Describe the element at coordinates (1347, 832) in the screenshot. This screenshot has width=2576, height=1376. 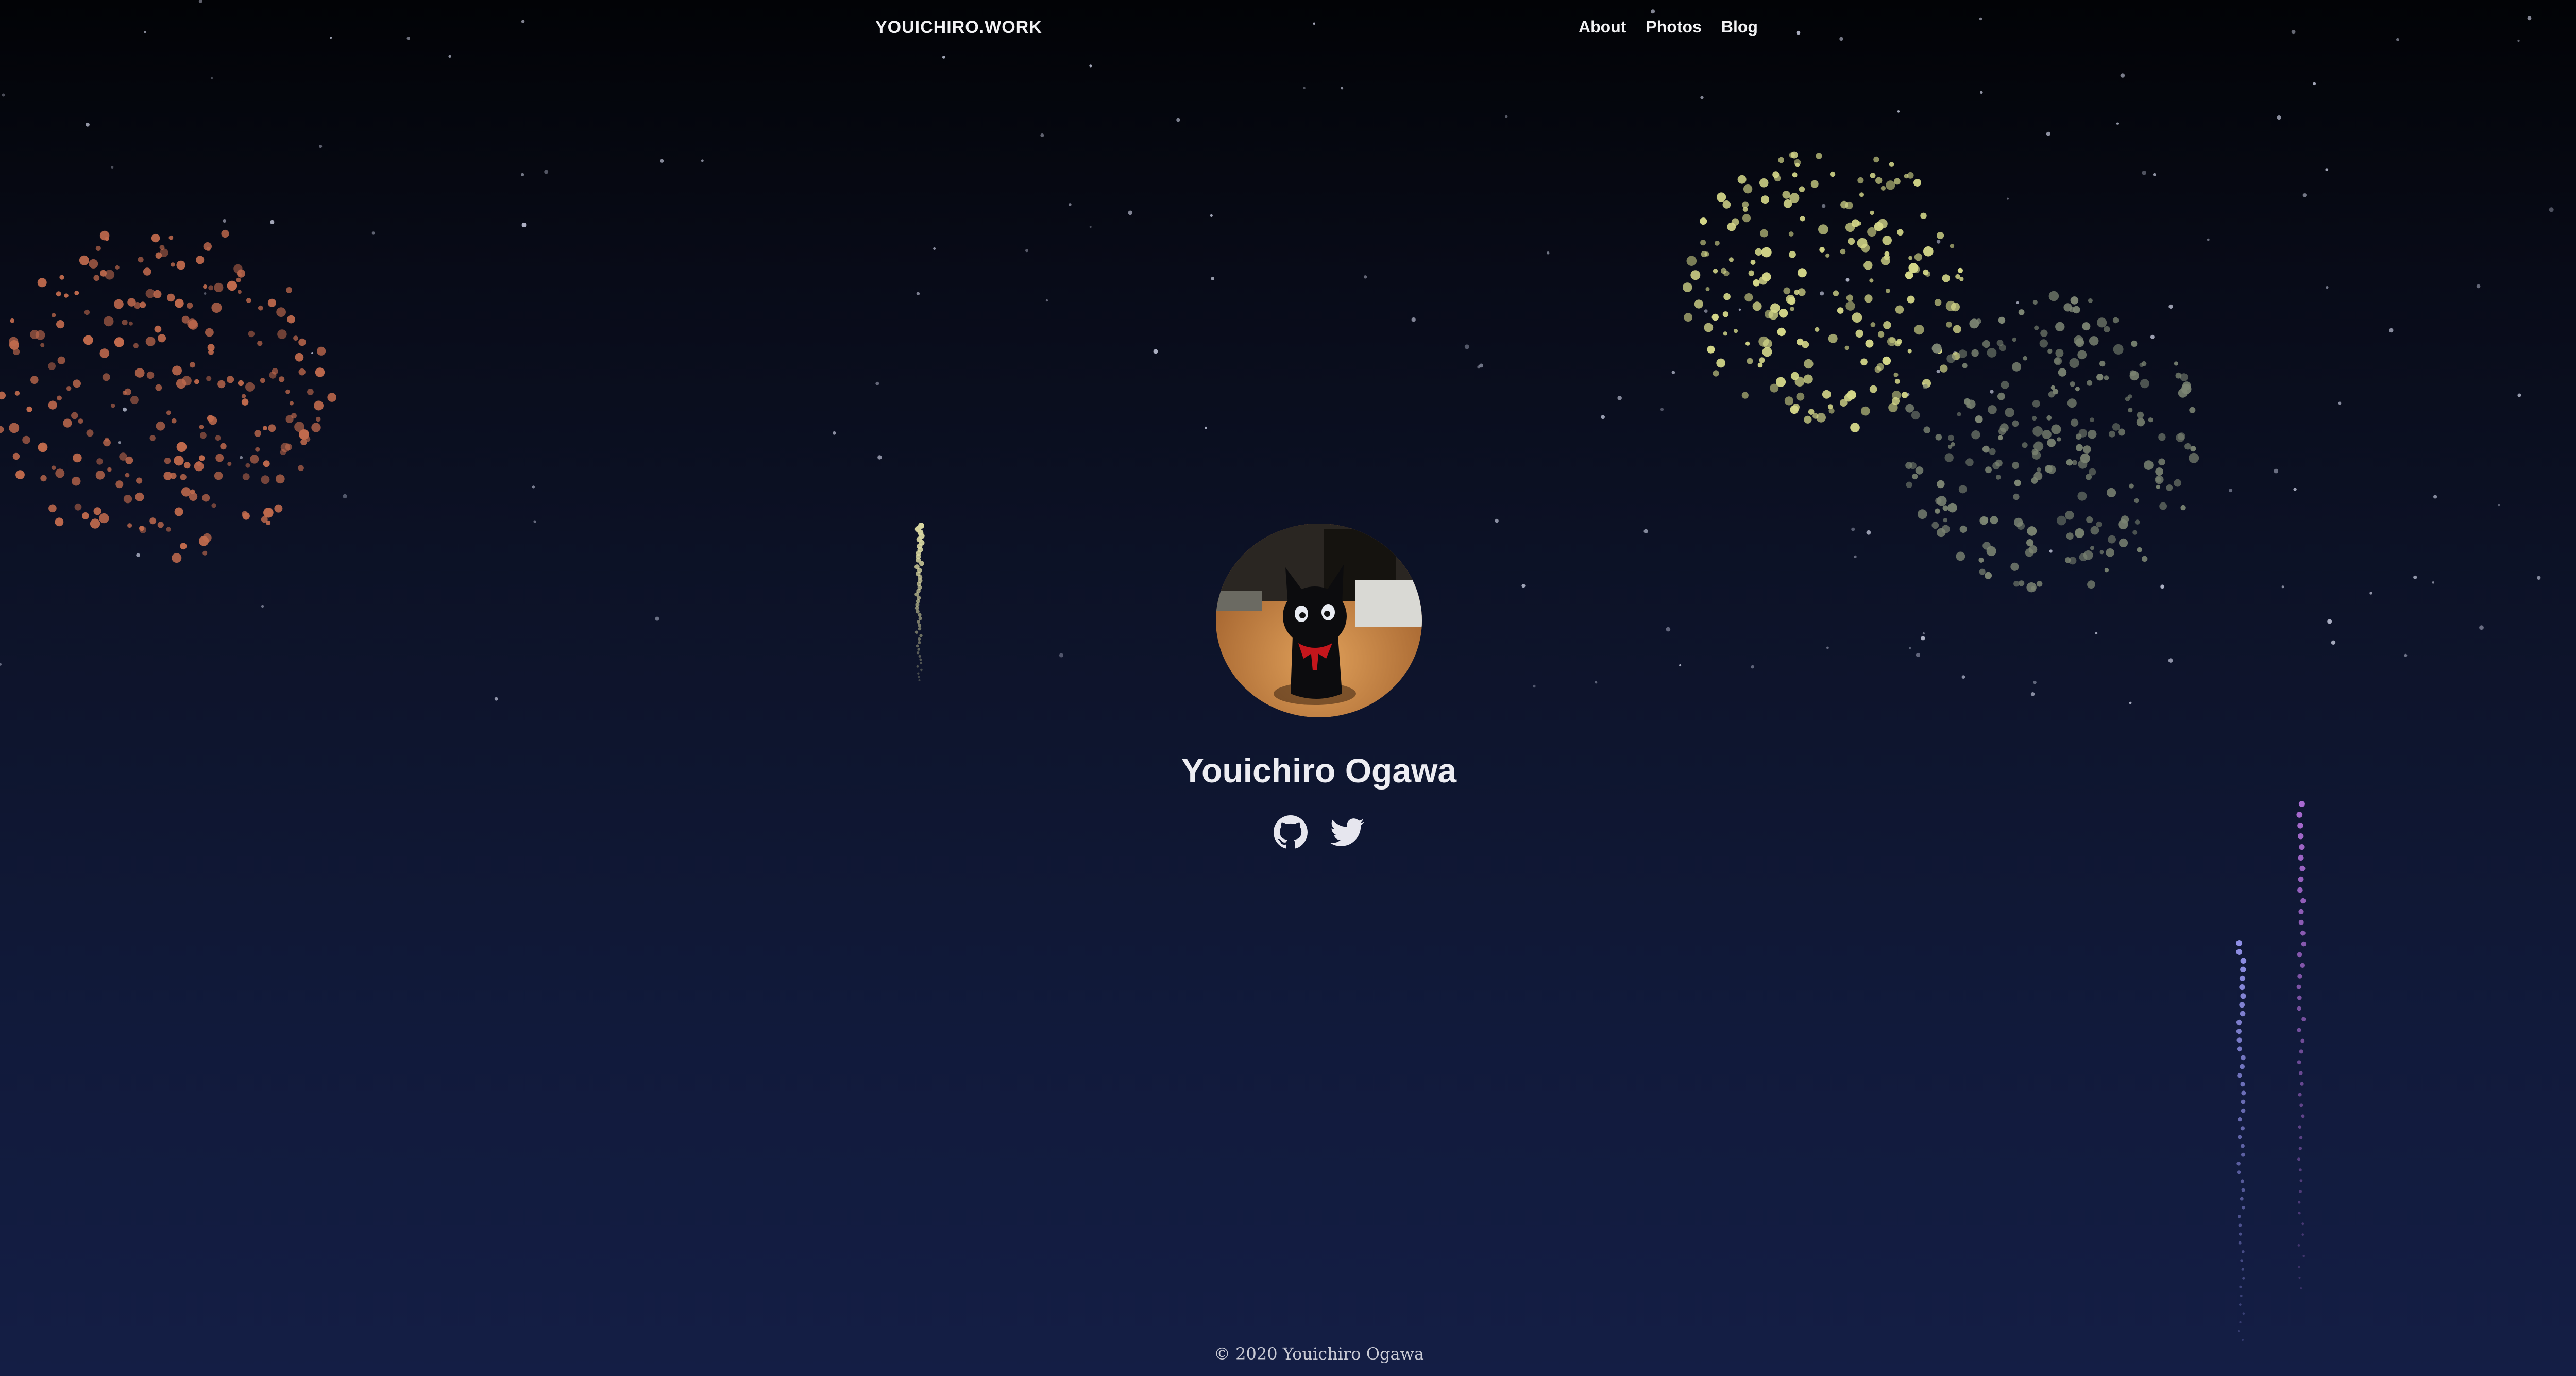
I see `twitter-link` at that location.